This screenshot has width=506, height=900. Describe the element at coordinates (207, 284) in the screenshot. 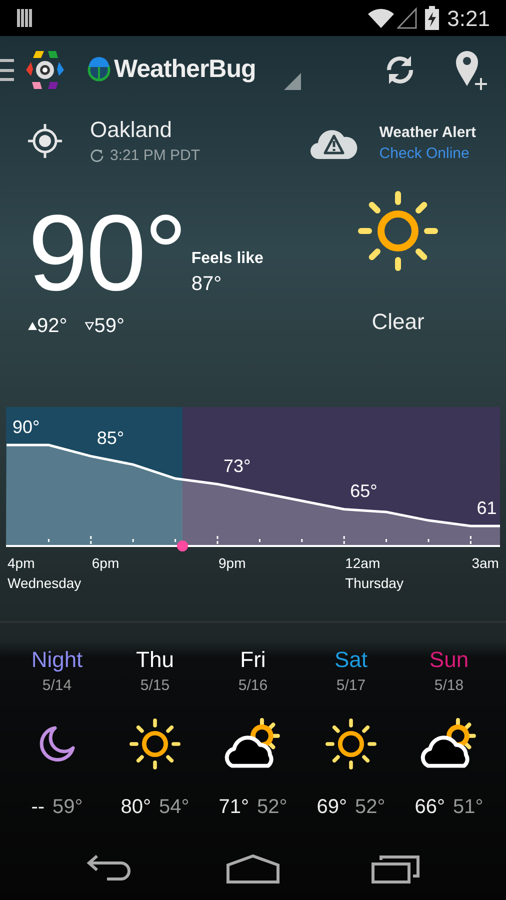

I see `feels-like-temperature: 87°` at that location.